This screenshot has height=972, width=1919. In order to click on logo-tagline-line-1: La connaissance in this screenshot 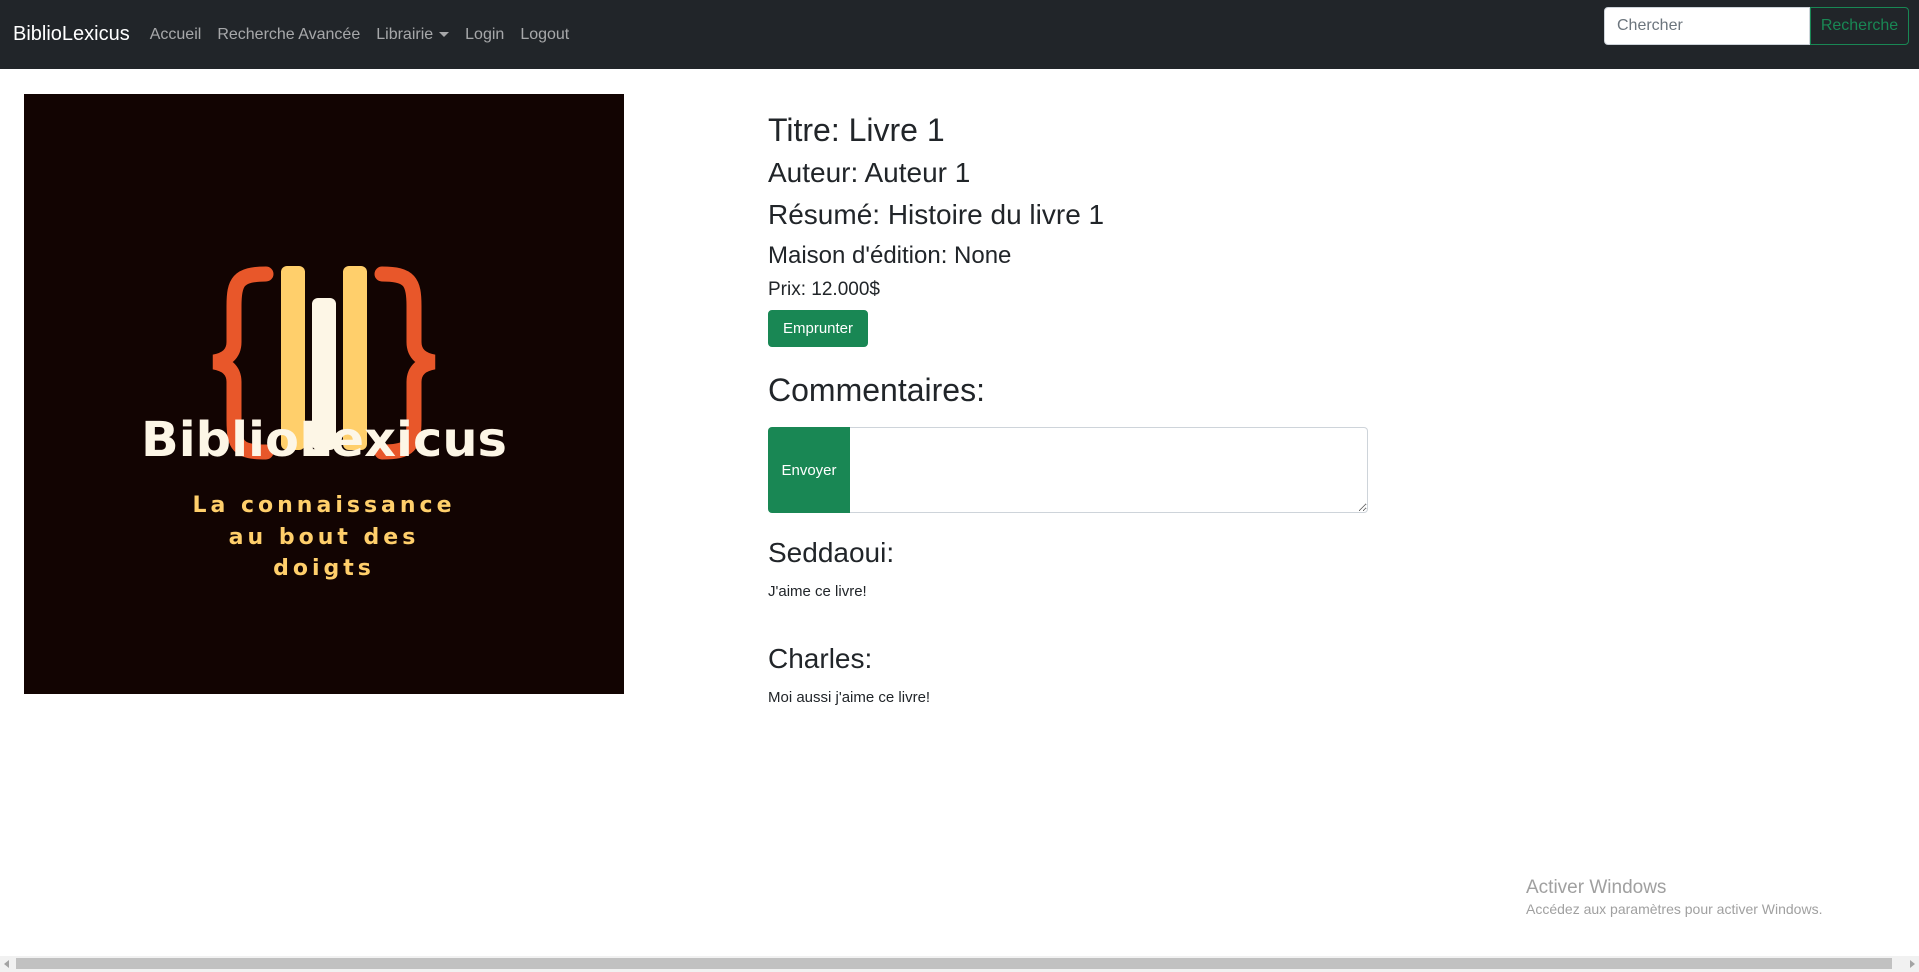, I will do `click(323, 505)`.